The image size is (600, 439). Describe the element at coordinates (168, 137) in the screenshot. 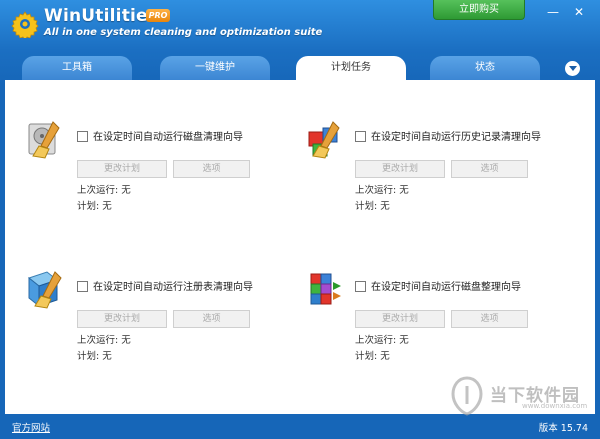

I see `task-label: 在设定时间自动运行磁盘清理向导` at that location.